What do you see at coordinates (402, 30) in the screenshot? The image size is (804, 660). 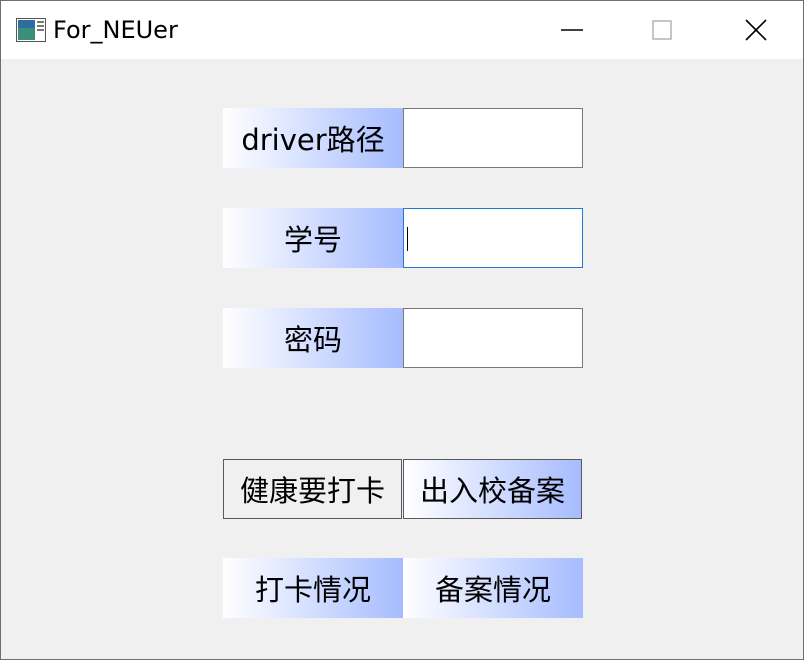 I see `title-bar: For_NEUer` at bounding box center [402, 30].